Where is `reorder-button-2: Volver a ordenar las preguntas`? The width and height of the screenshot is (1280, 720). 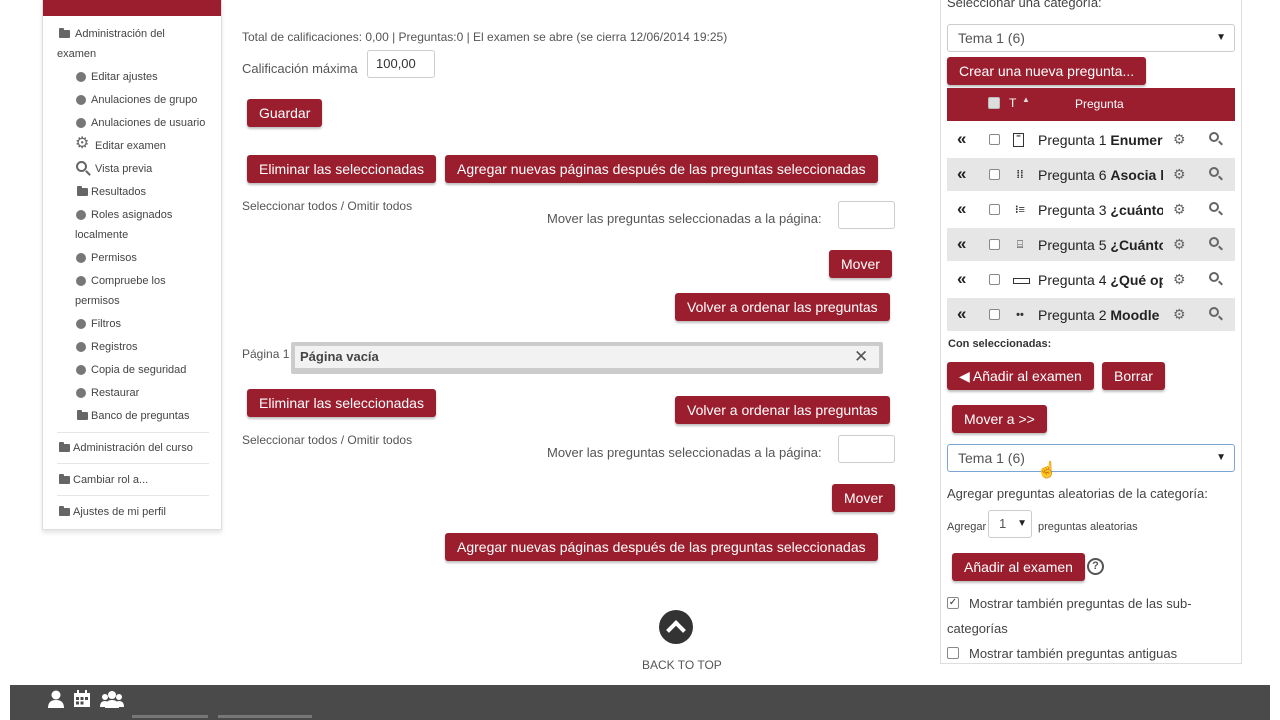 reorder-button-2: Volver a ordenar las preguntas is located at coordinates (782, 410).